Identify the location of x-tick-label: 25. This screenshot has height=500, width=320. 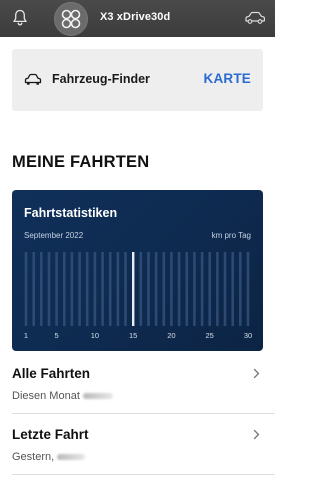
(210, 335).